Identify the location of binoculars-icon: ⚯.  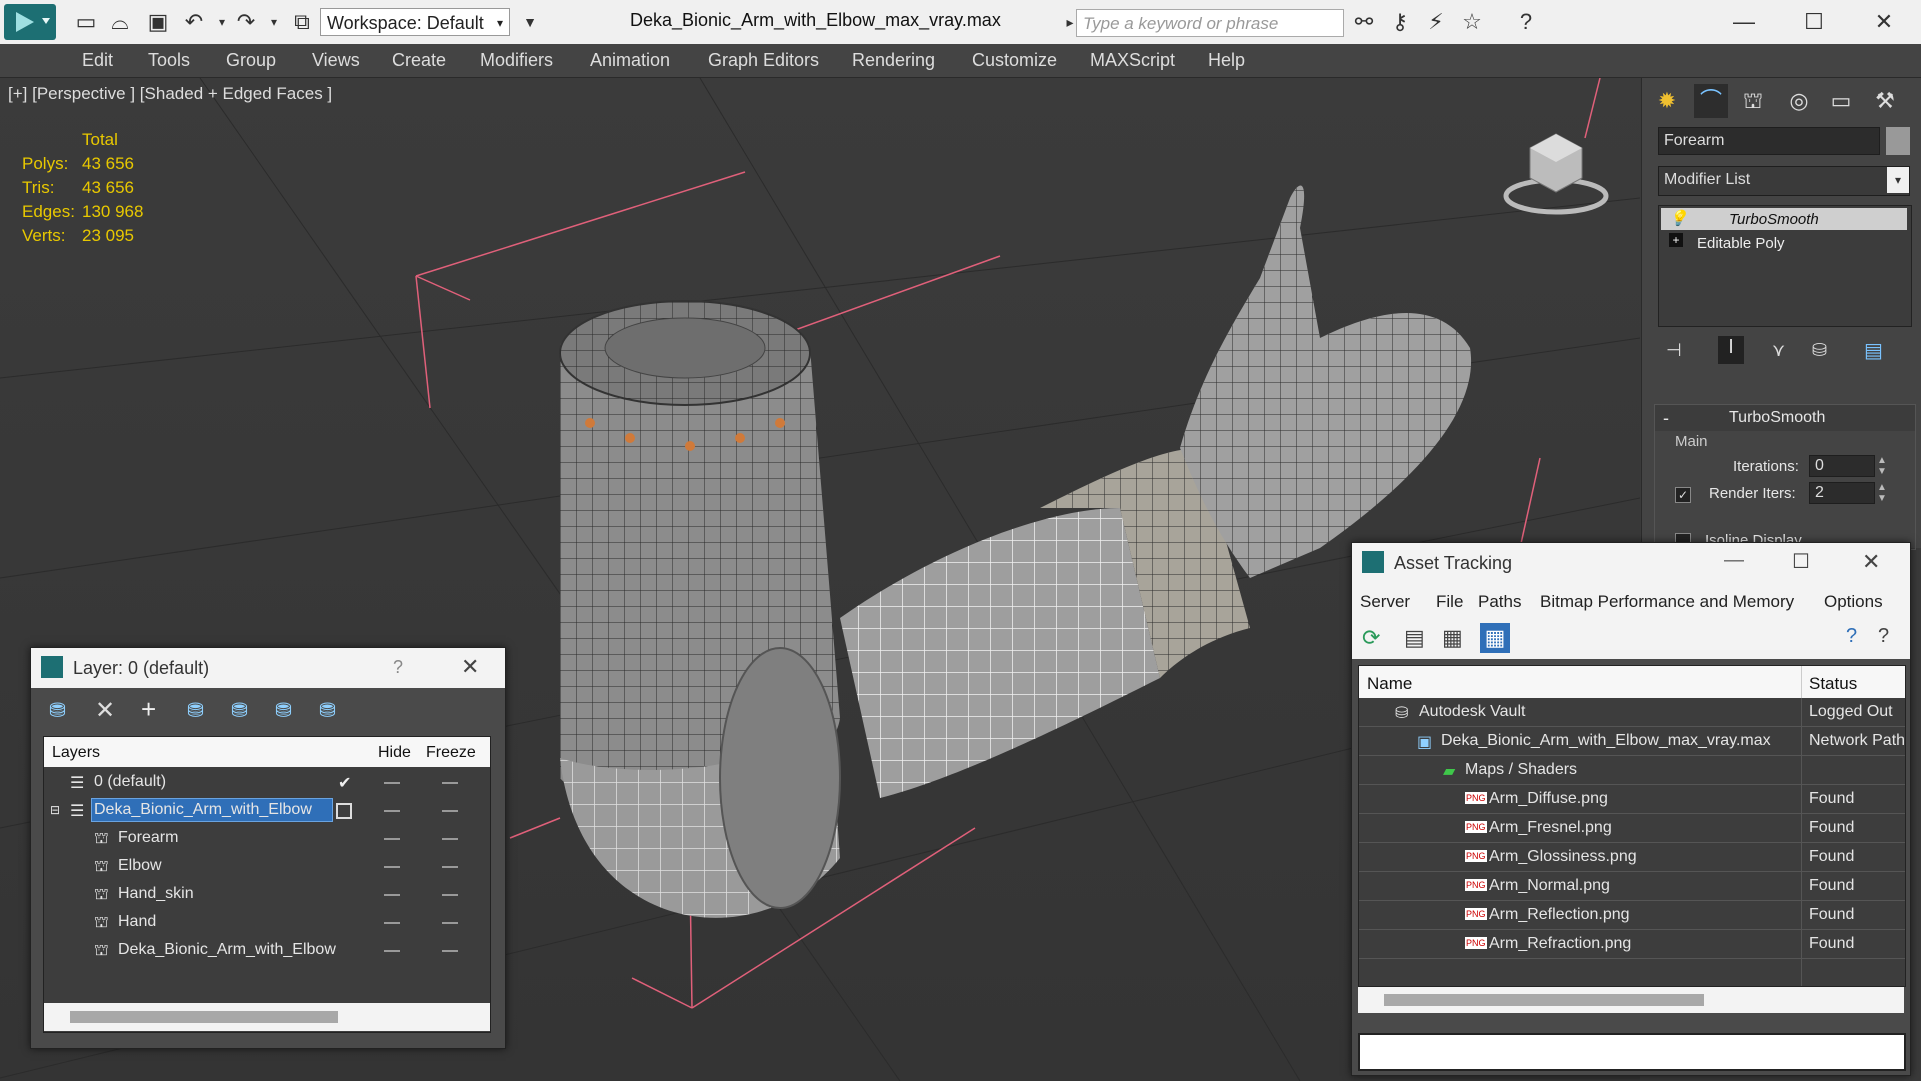
(1364, 22).